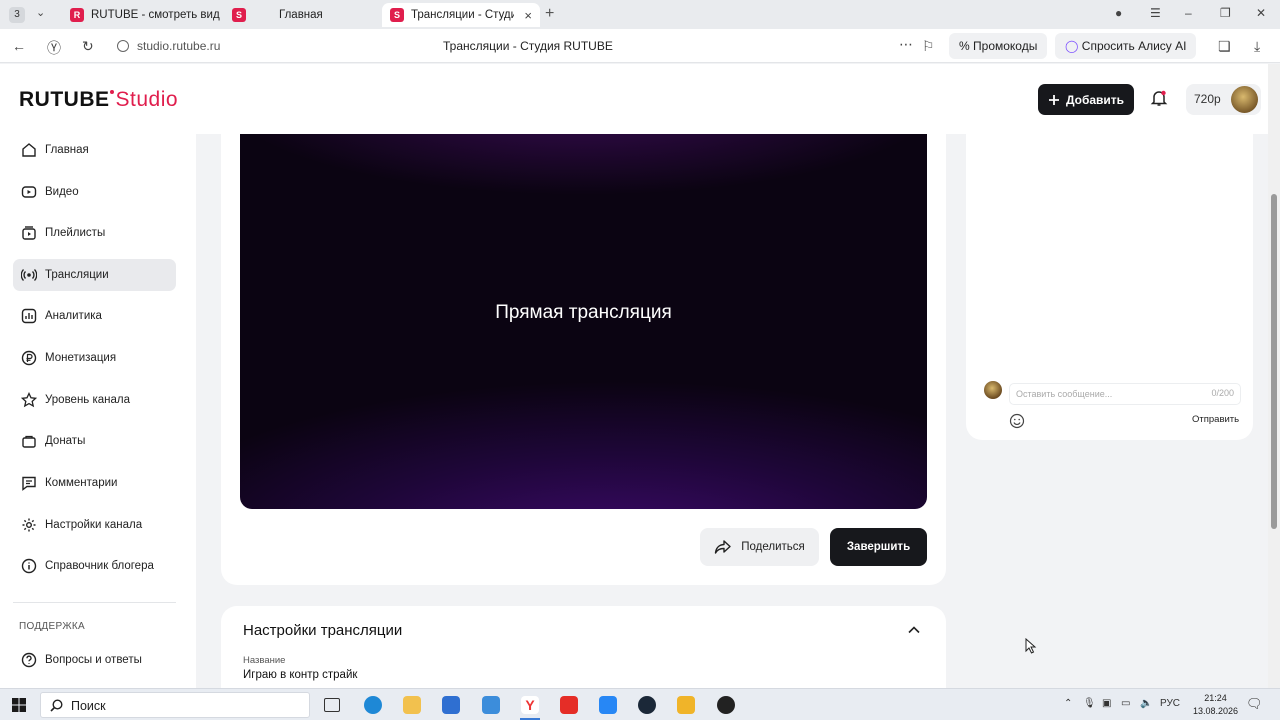  I want to click on rutube-favicon-icon: R, so click(77, 15).